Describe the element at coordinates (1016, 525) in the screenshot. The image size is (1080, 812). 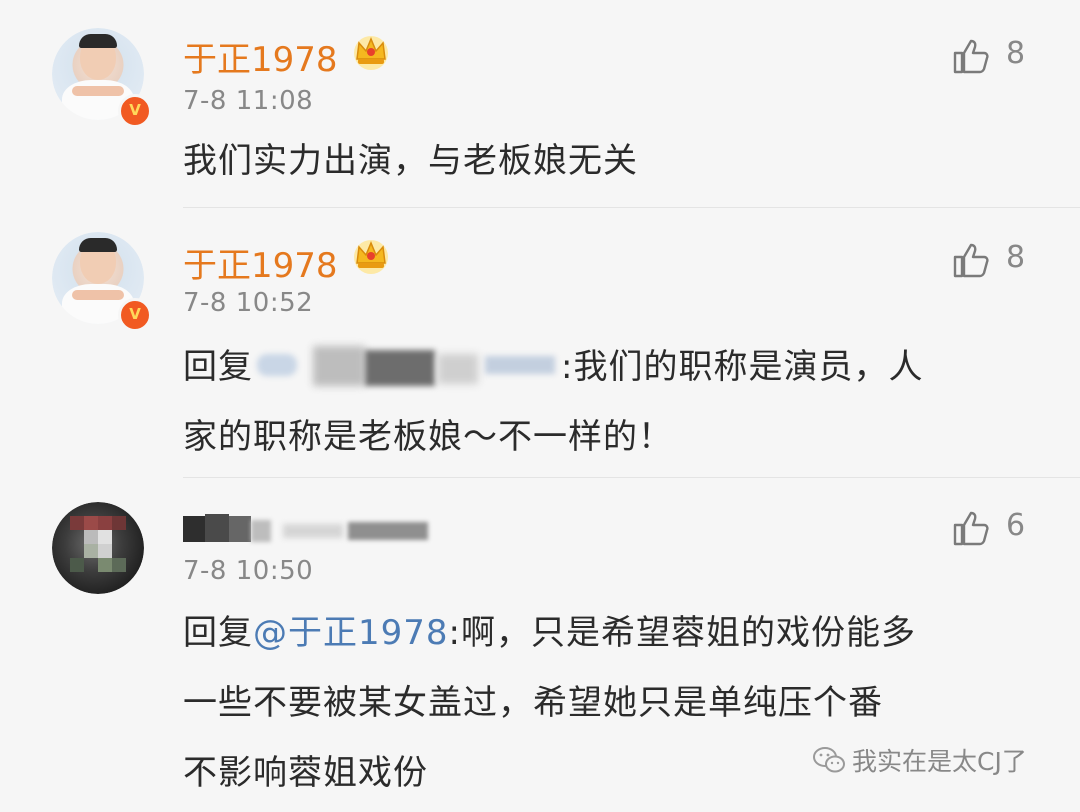
I see `like-count: 6` at that location.